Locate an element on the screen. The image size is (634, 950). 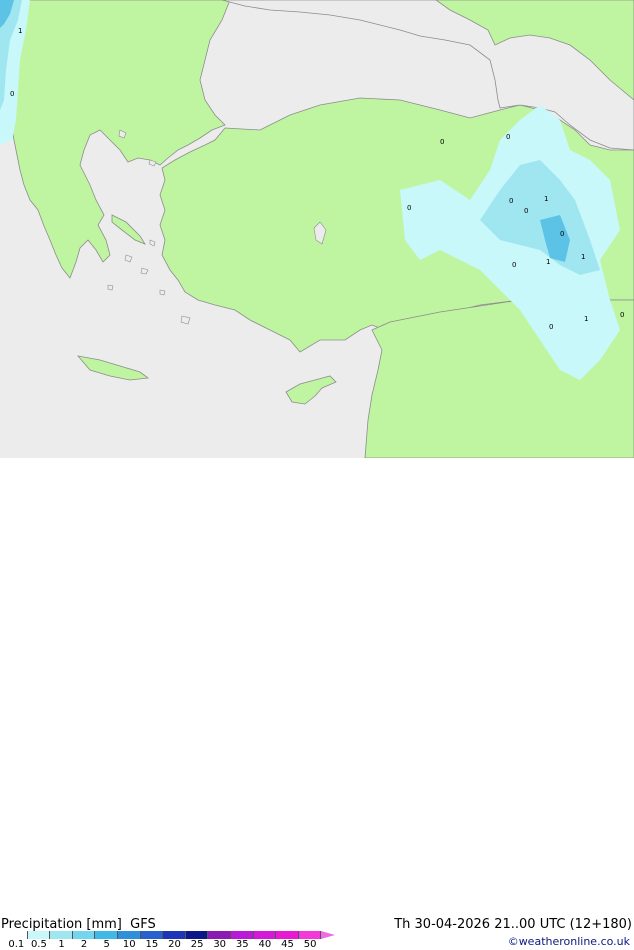
scale-tick-label: 20 is located at coordinates (174, 944).